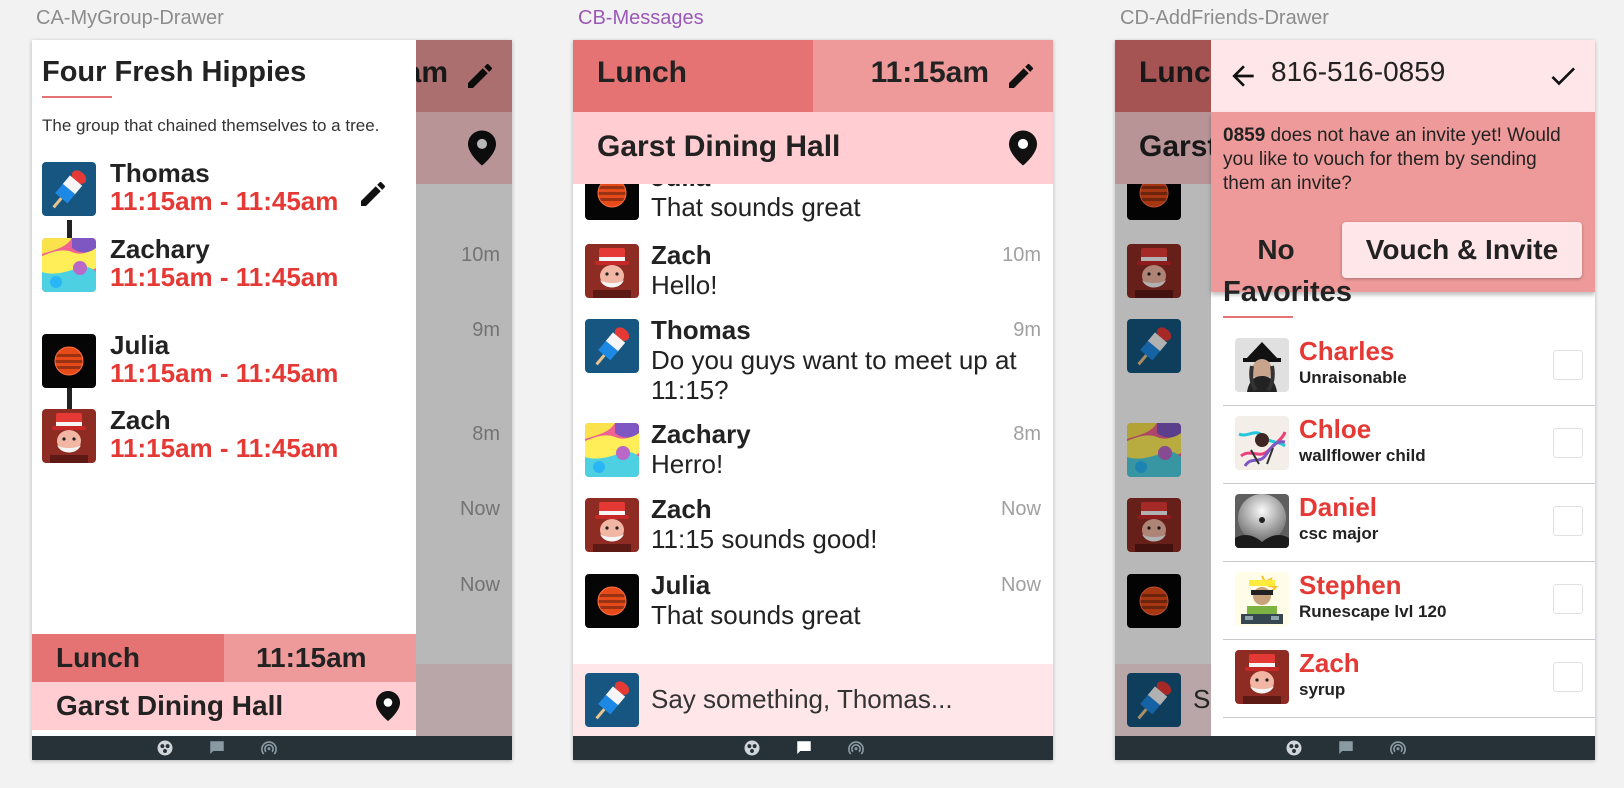 The height and width of the screenshot is (788, 1624). I want to click on friend-row: Charles Unraisonable, so click(1409, 367).